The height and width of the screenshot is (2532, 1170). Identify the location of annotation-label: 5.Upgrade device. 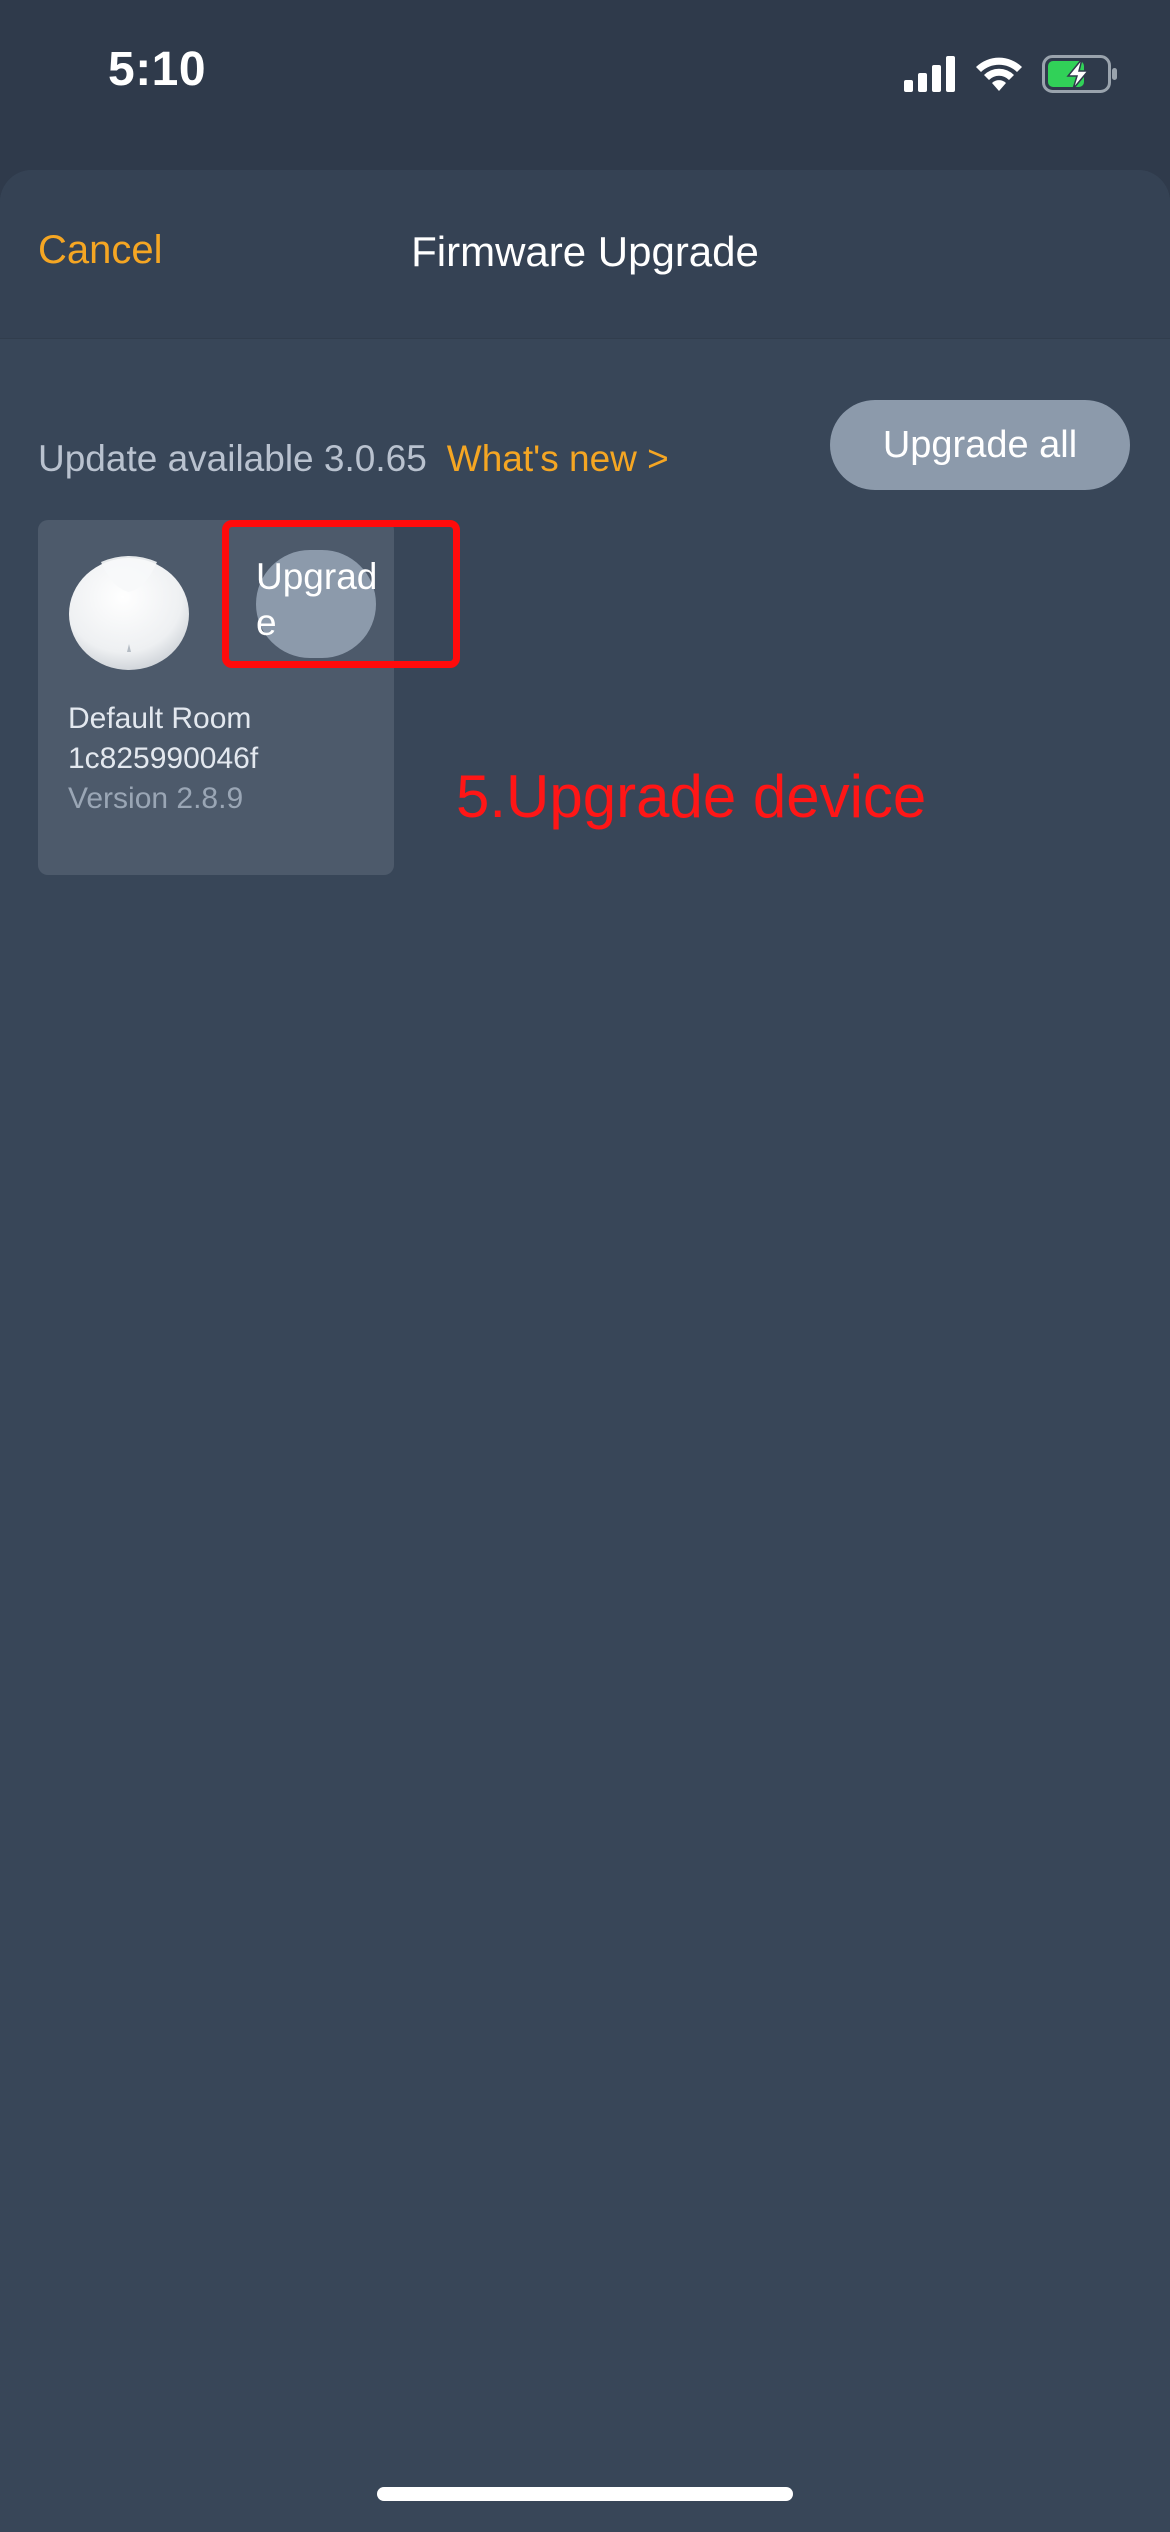
(691, 796).